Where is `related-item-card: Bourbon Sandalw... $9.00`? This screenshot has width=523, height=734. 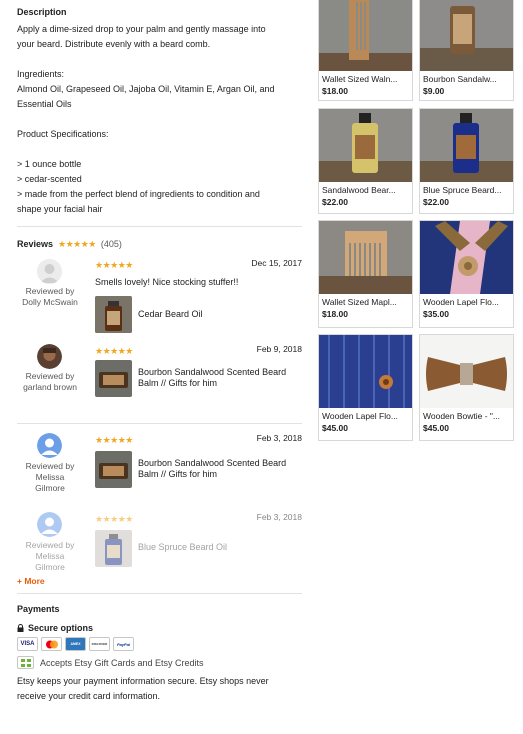 related-item-card: Bourbon Sandalw... $9.00 is located at coordinates (466, 50).